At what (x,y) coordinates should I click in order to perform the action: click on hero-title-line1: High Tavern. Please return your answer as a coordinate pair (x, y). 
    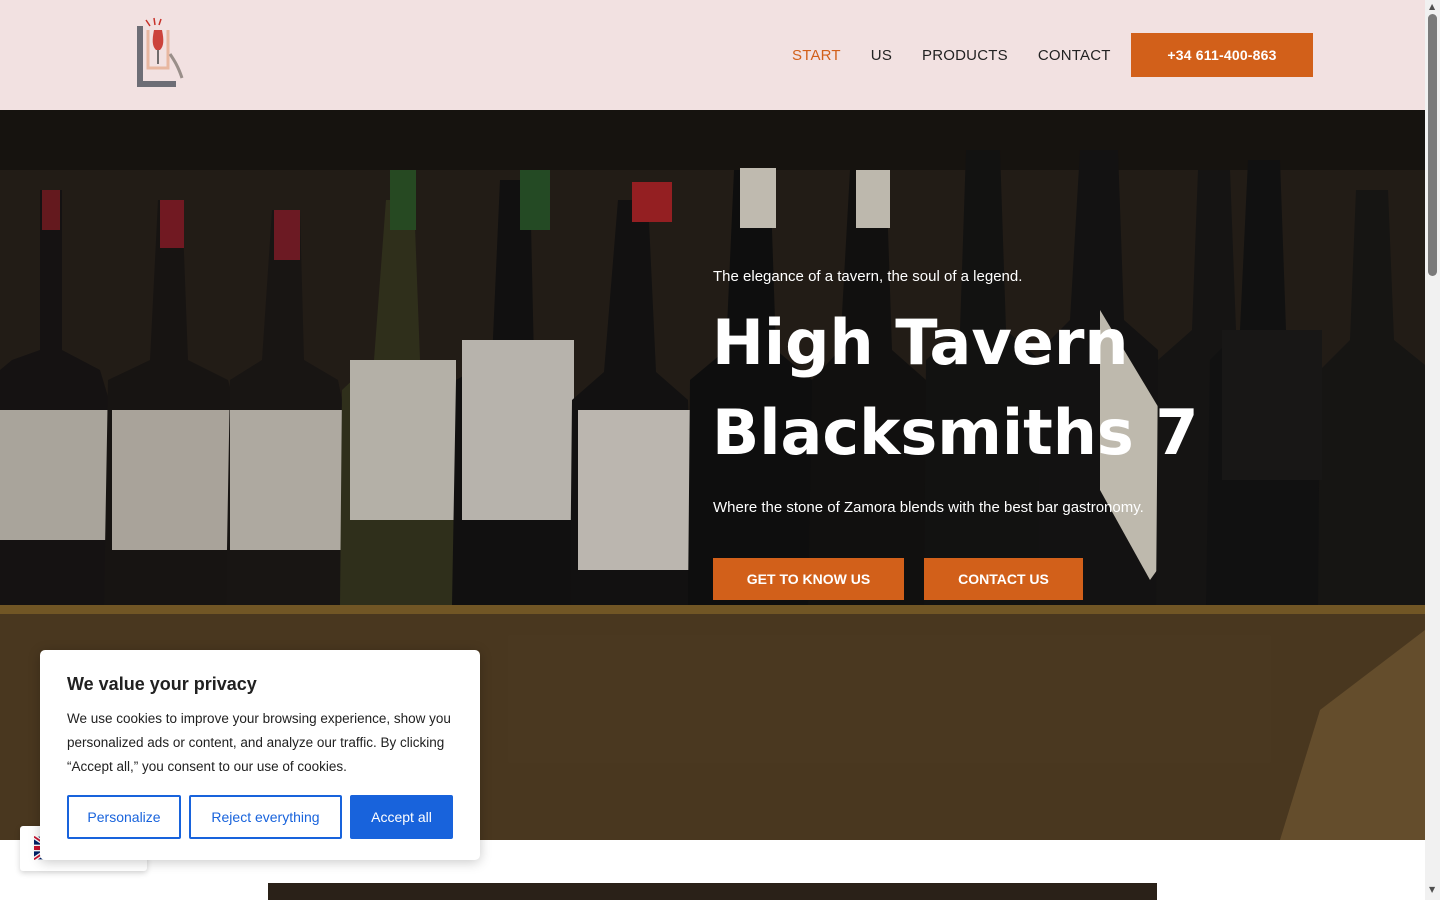
    Looking at the image, I should click on (920, 342).